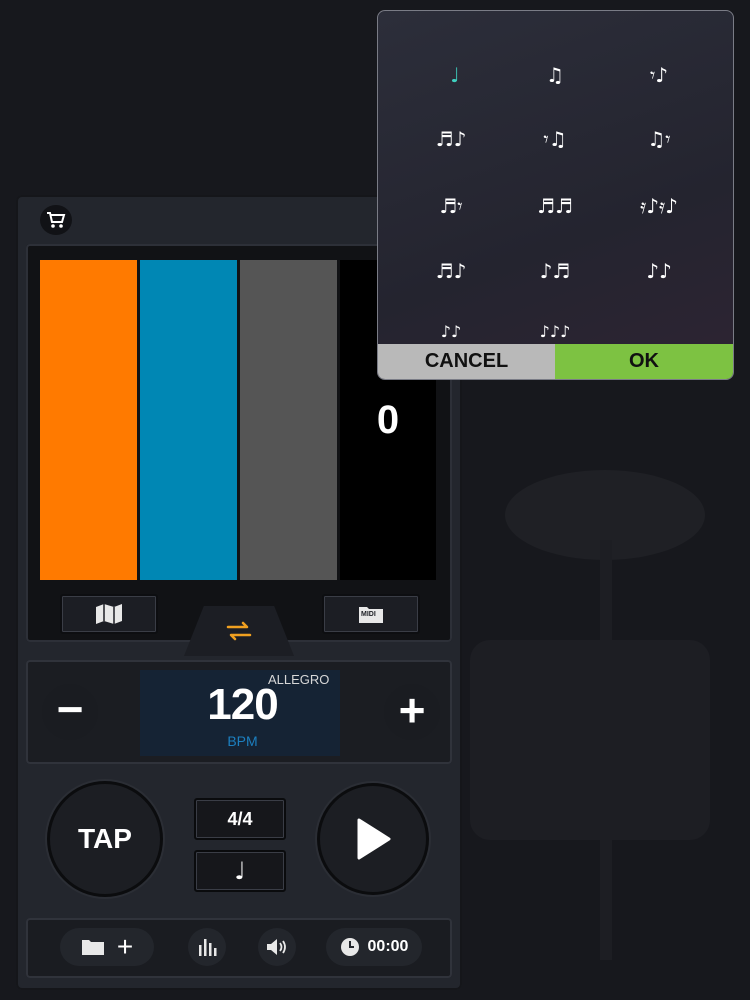 This screenshot has height=1000, width=750. I want to click on tempo-value: 120, so click(242, 704).